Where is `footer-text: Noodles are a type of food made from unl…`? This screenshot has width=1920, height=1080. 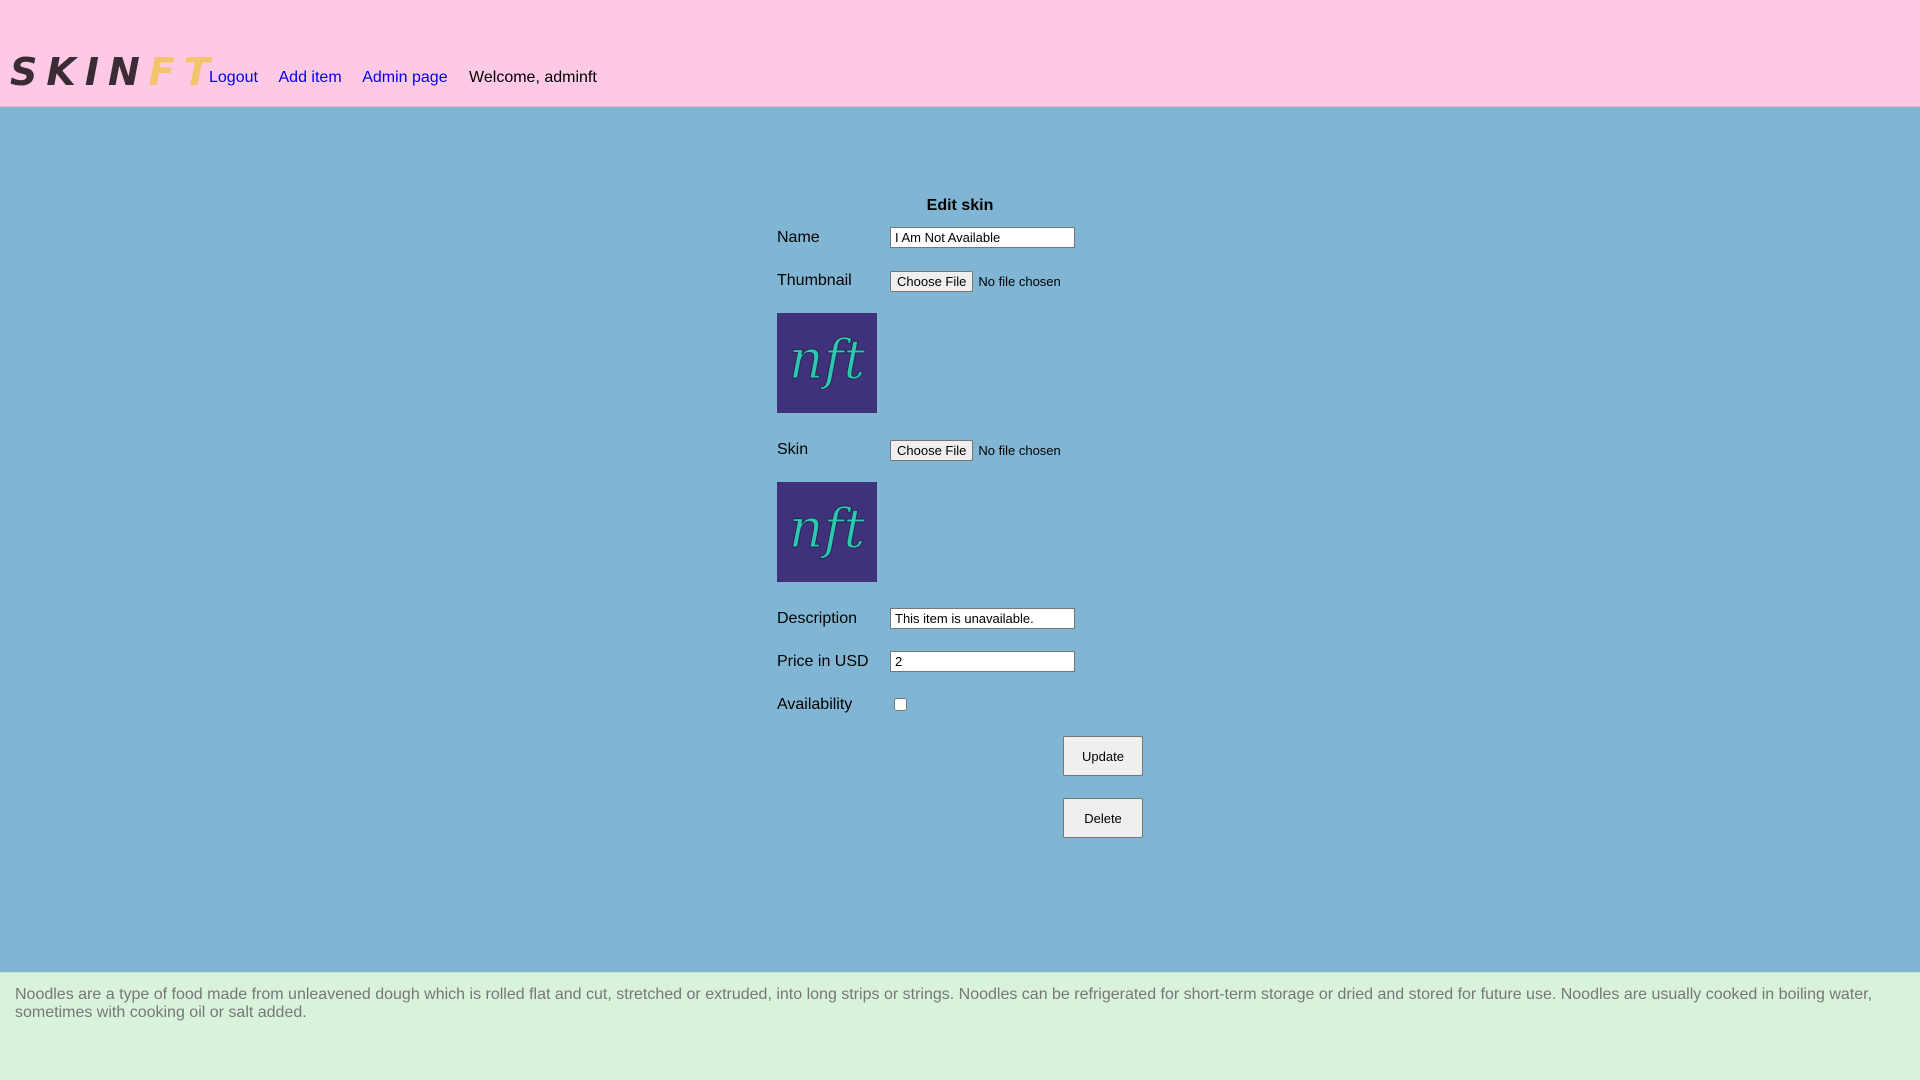 footer-text: Noodles are a type of food made from unl… is located at coordinates (944, 1003).